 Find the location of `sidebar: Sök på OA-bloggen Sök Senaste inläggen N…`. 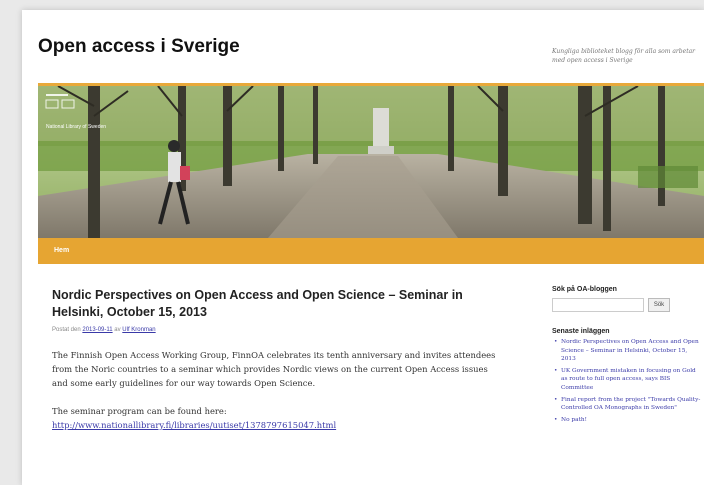

sidebar: Sök på OA-bloggen Sök Senaste inläggen N… is located at coordinates (627, 356).